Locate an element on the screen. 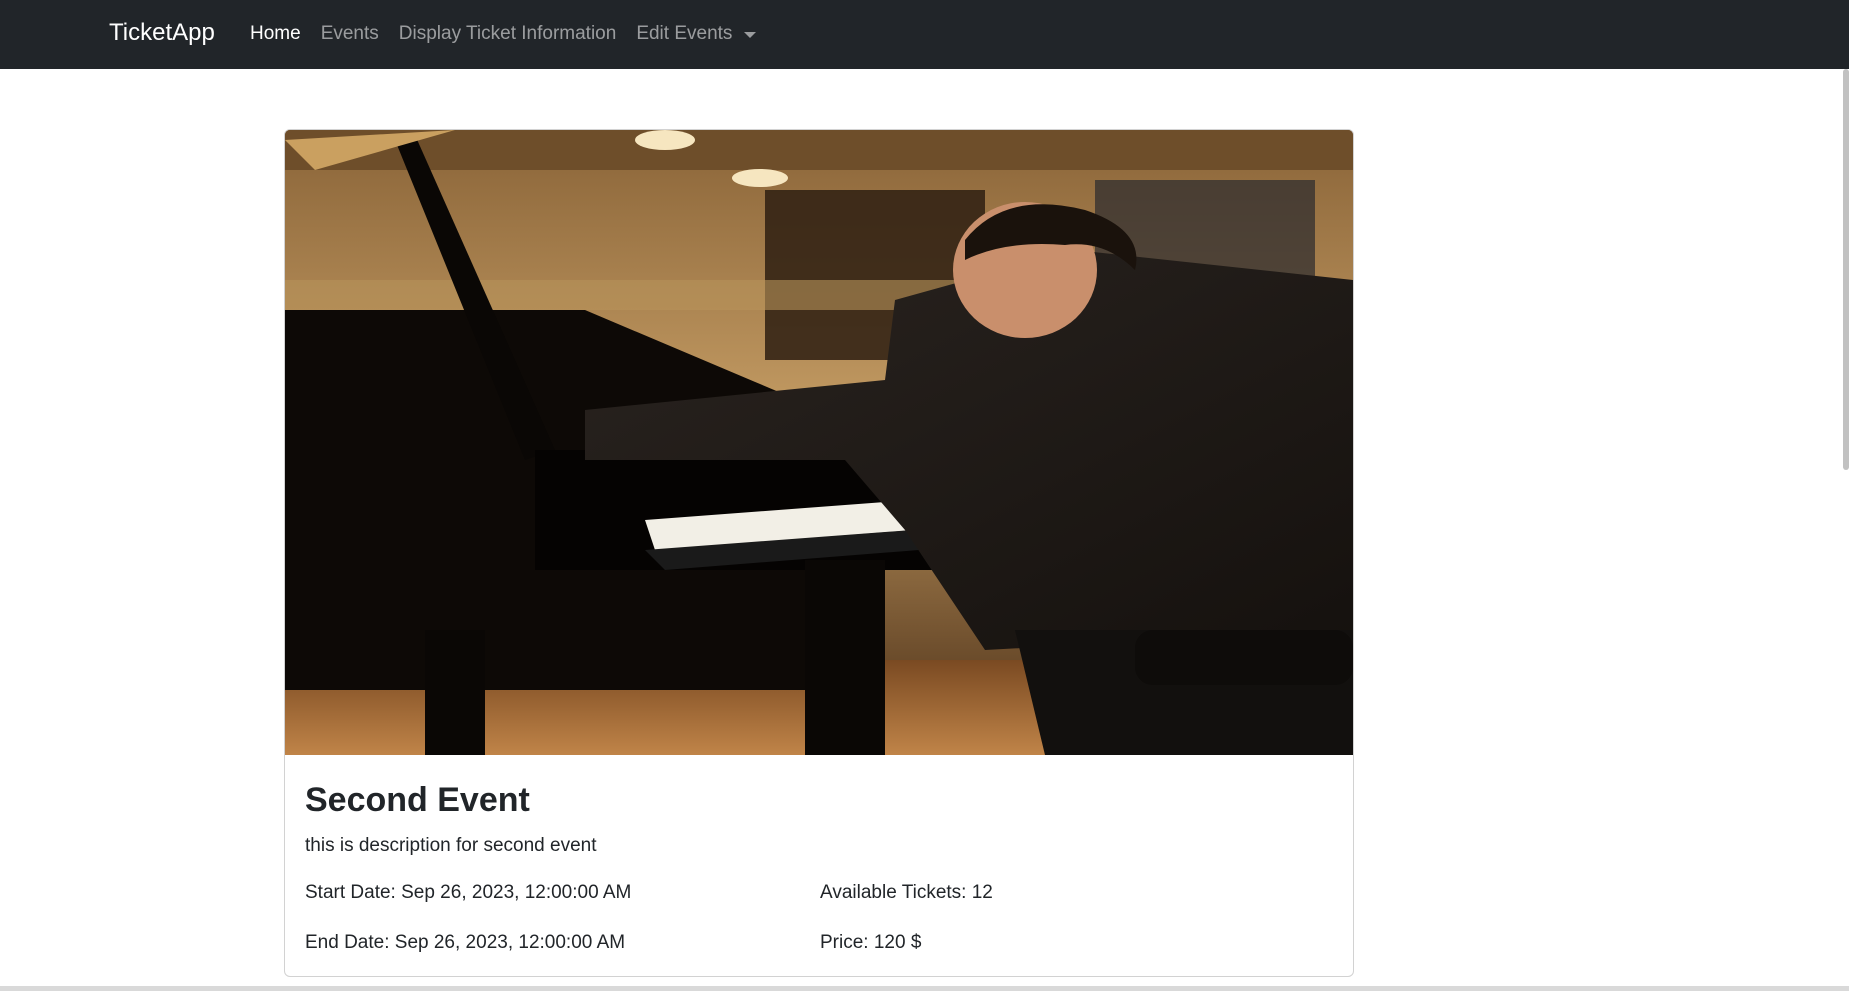 This screenshot has height=991, width=1849. event-title: Second Event is located at coordinates (417, 800).